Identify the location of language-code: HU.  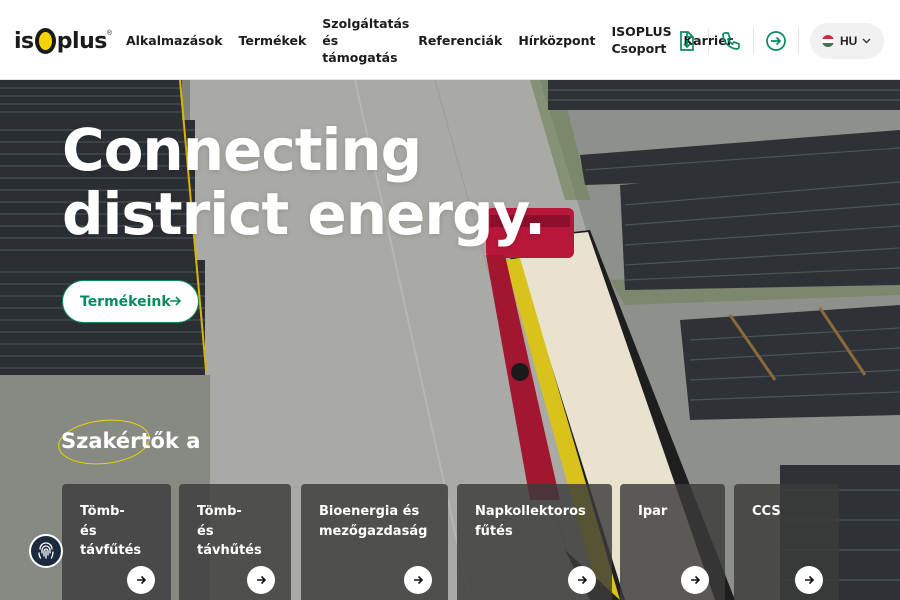
(849, 41).